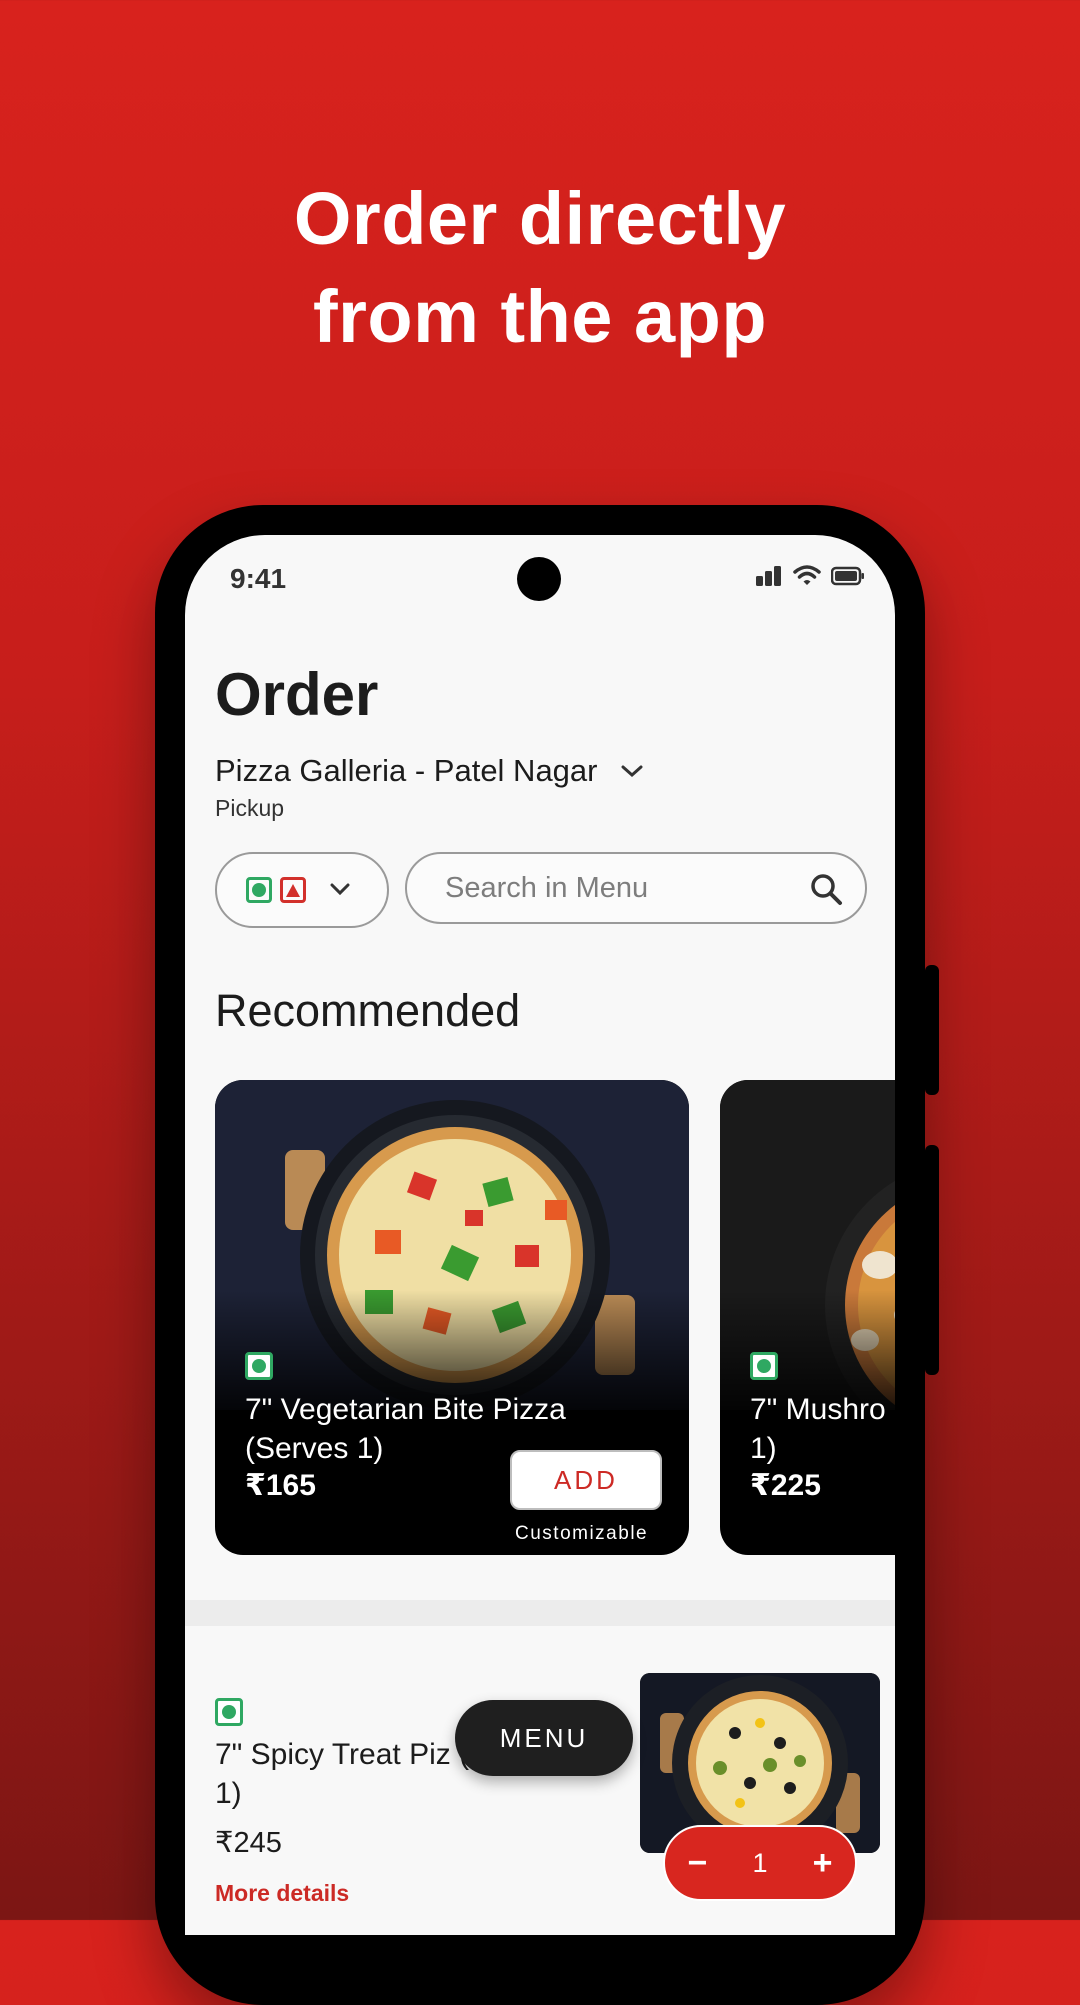 This screenshot has width=1080, height=2005. I want to click on quantity-stepper: − 1 +, so click(760, 1863).